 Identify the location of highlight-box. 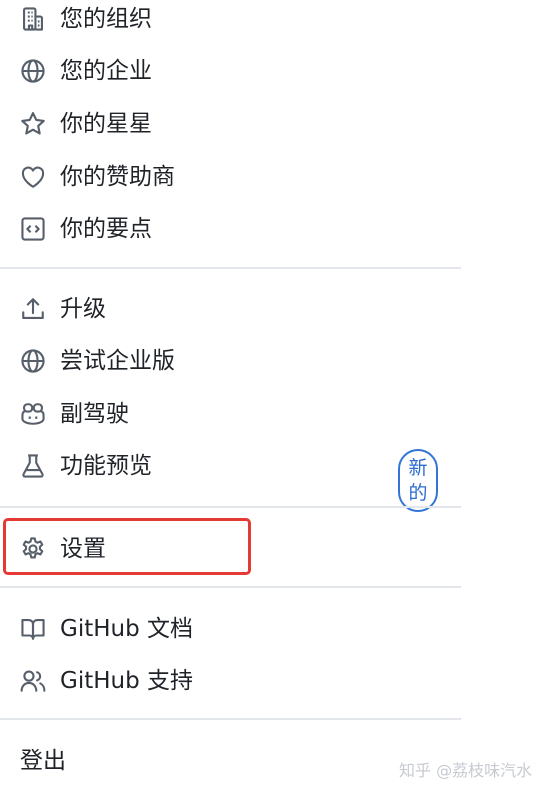
(127, 546).